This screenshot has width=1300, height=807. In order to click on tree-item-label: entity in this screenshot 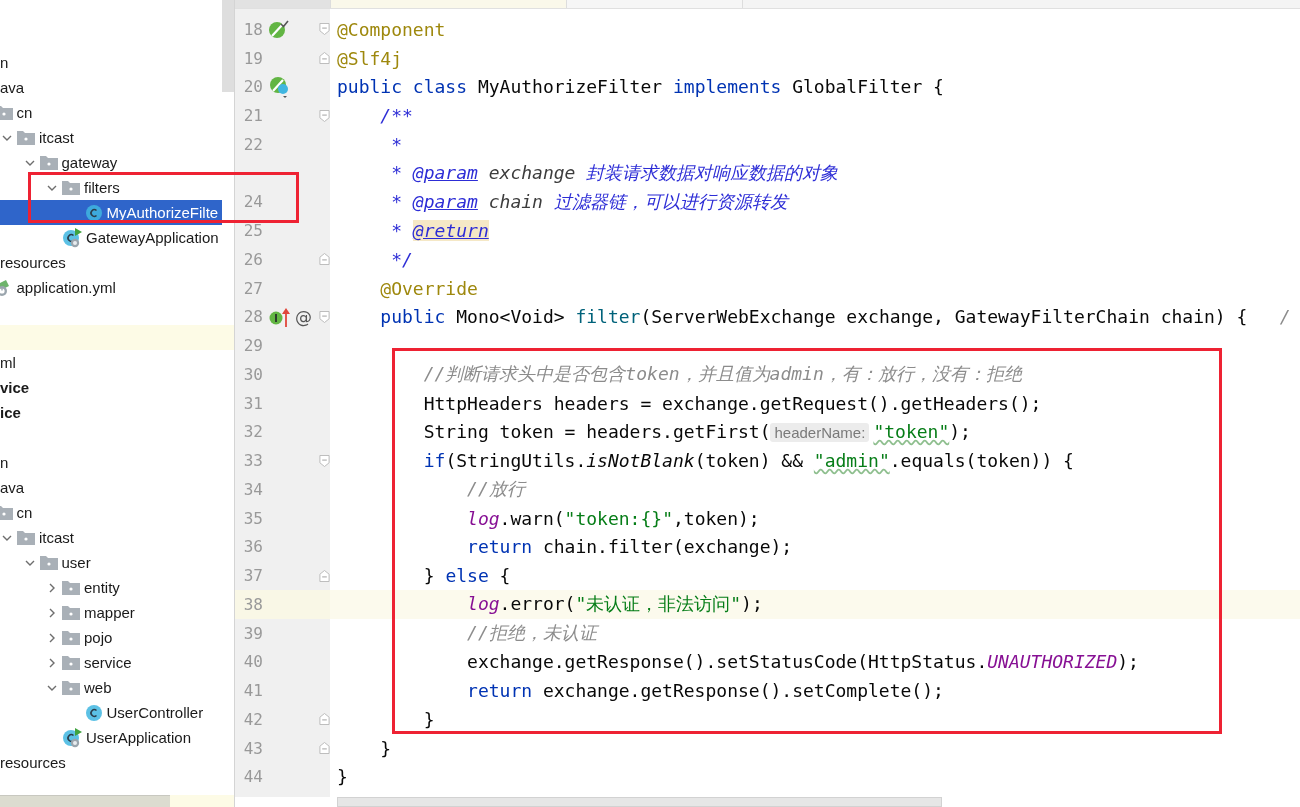, I will do `click(102, 587)`.